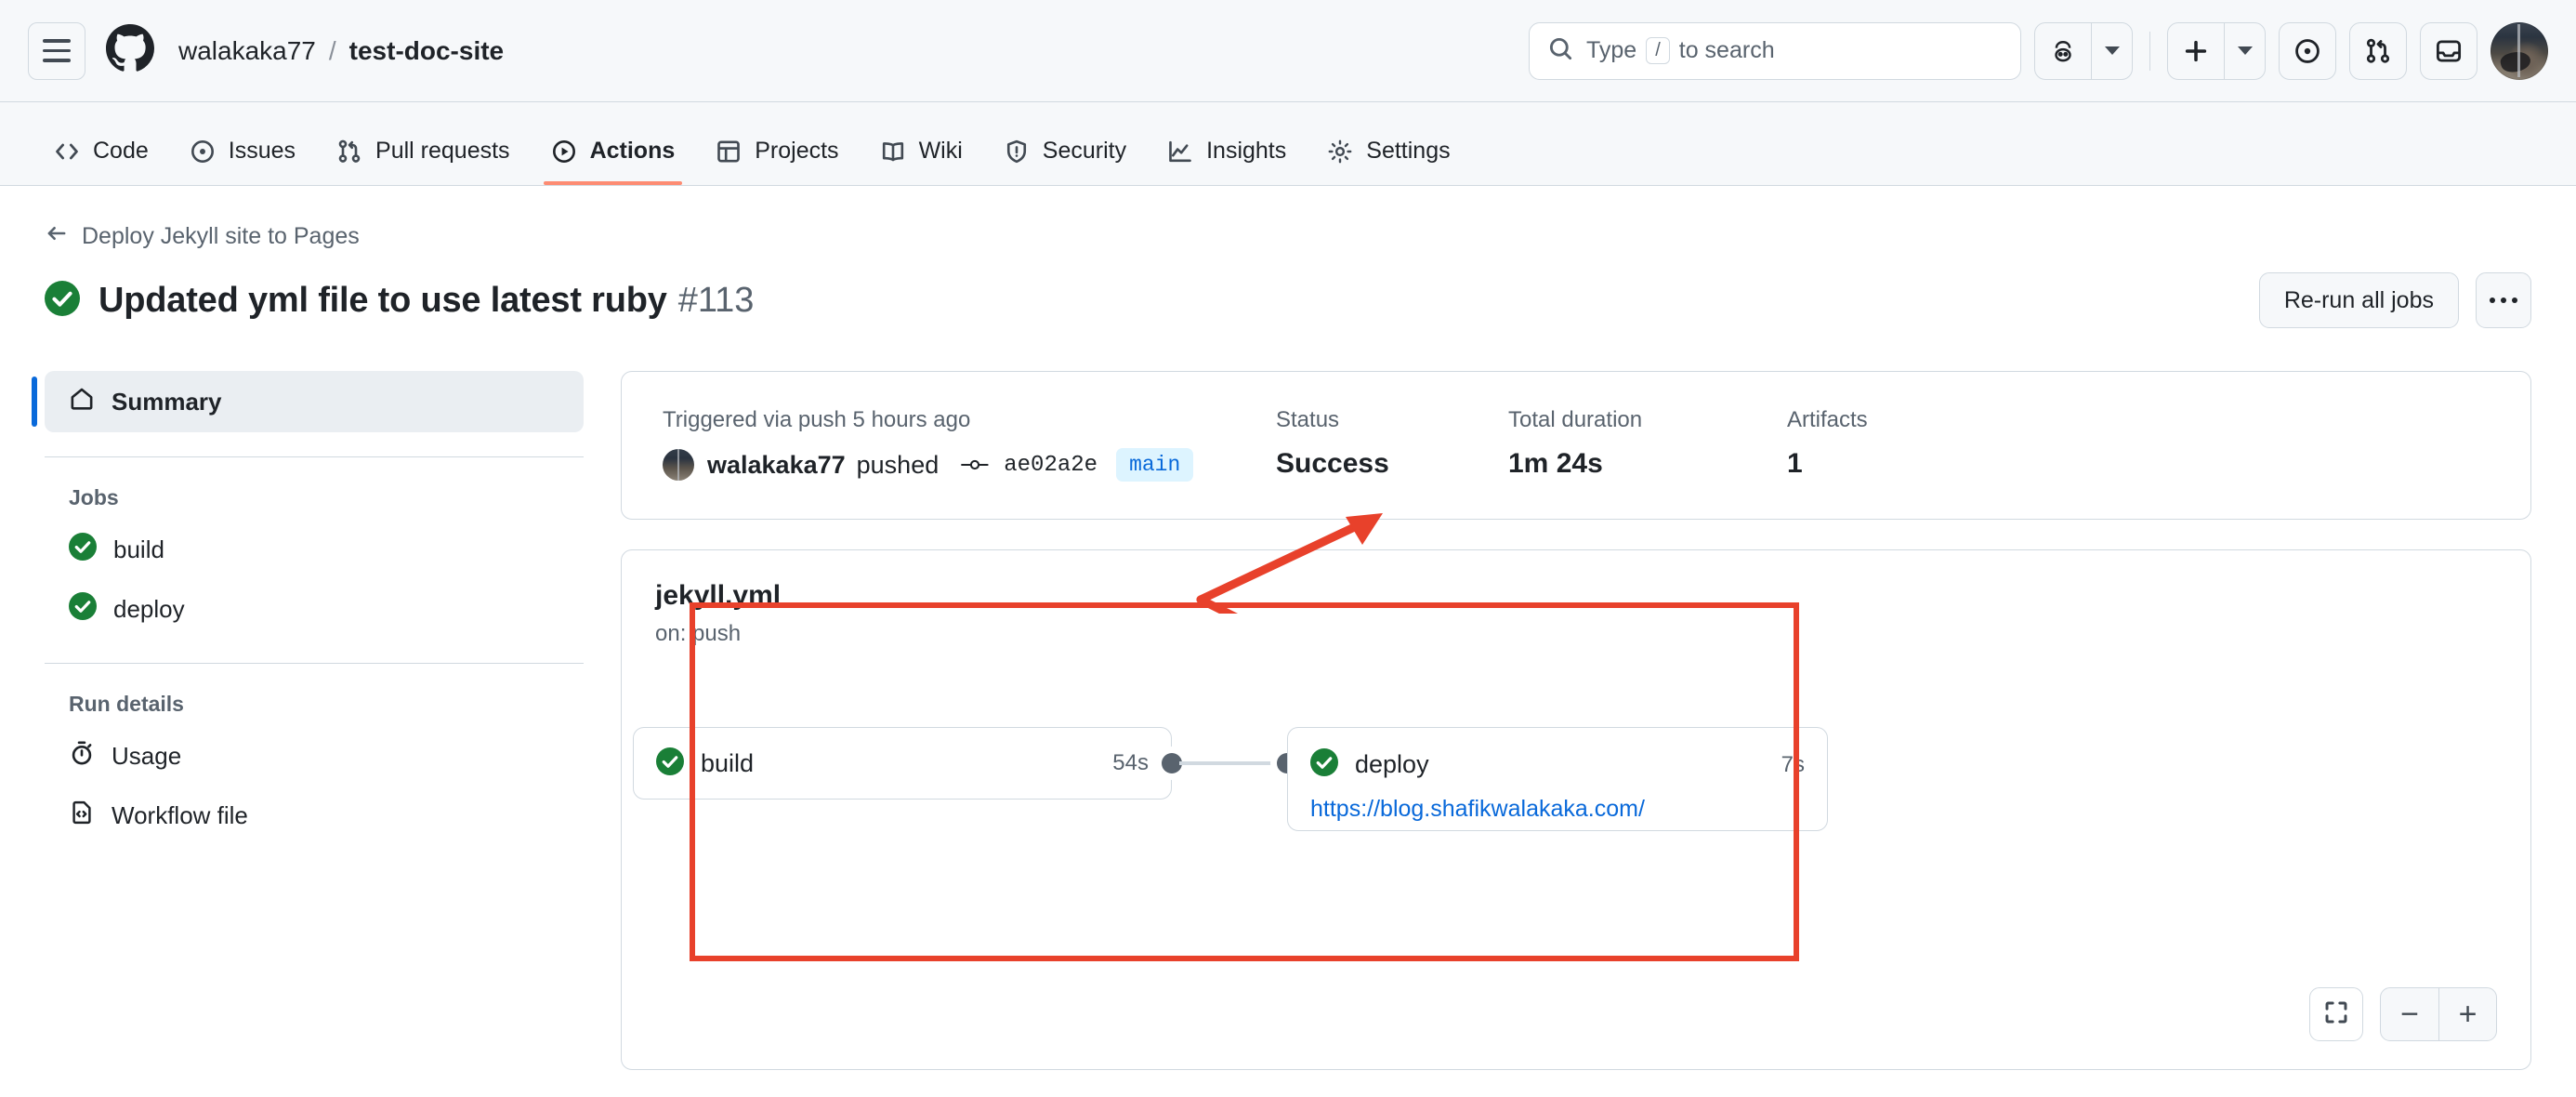 The width and height of the screenshot is (2576, 1097). What do you see at coordinates (777, 161) in the screenshot?
I see `repo-nav-tab-projects: Projects` at bounding box center [777, 161].